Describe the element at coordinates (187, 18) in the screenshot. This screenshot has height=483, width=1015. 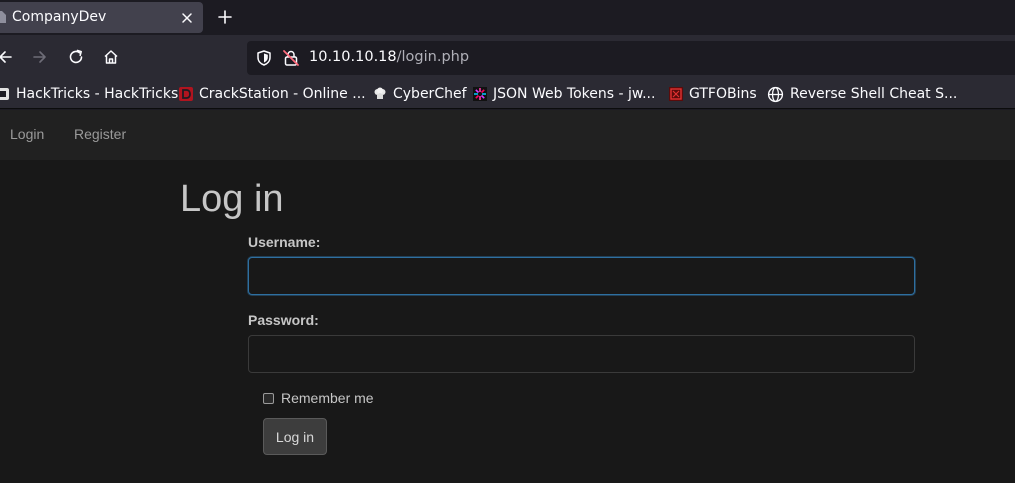
I see `close-icon` at that location.